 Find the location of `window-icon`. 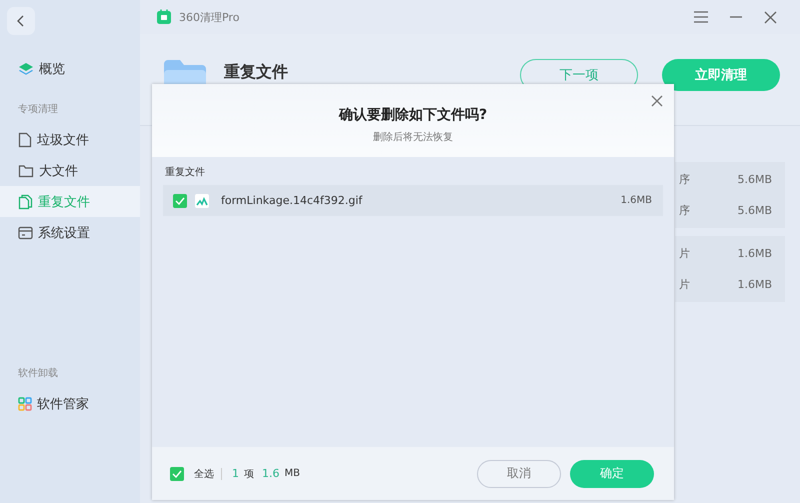

window-icon is located at coordinates (25, 233).